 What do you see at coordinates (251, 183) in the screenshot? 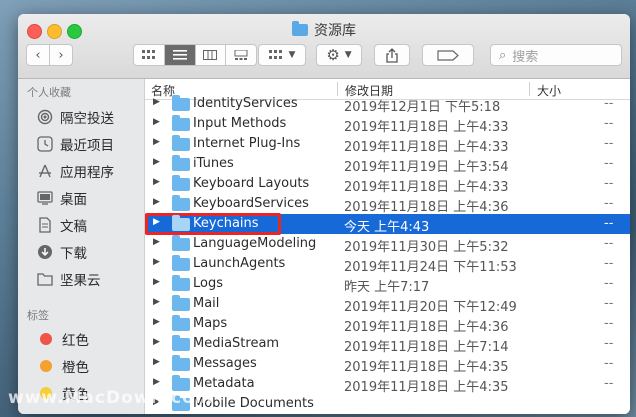
I see `file-name: Keyboard Layouts` at bounding box center [251, 183].